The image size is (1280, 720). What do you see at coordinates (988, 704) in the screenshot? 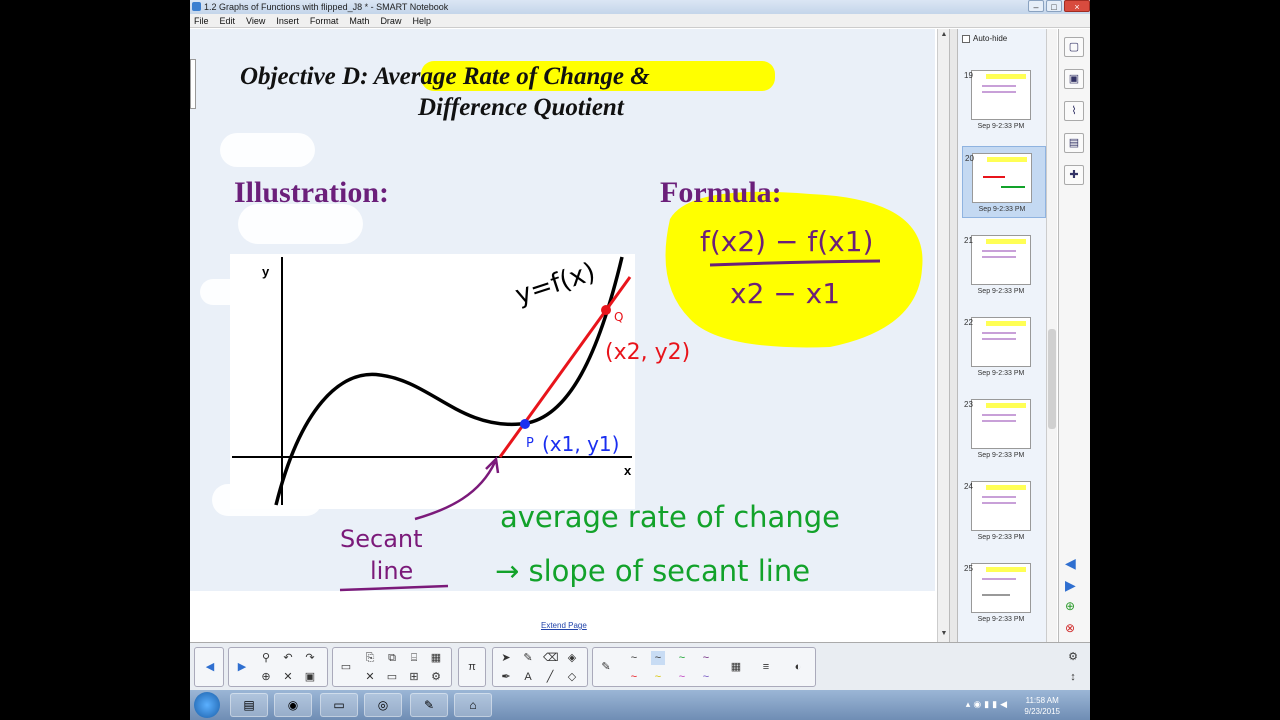
I see `system-tray: ▴◉▮▮◀` at bounding box center [988, 704].